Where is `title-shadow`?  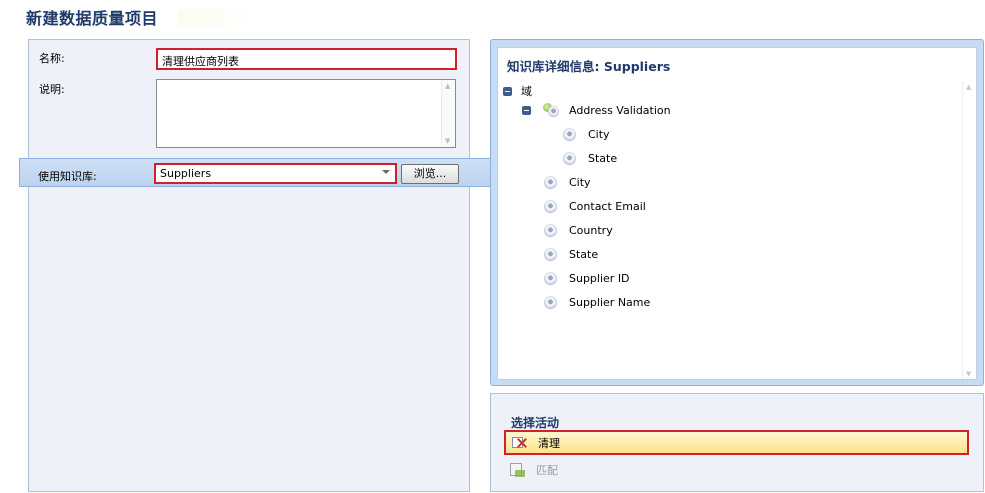 title-shadow is located at coordinates (215, 18).